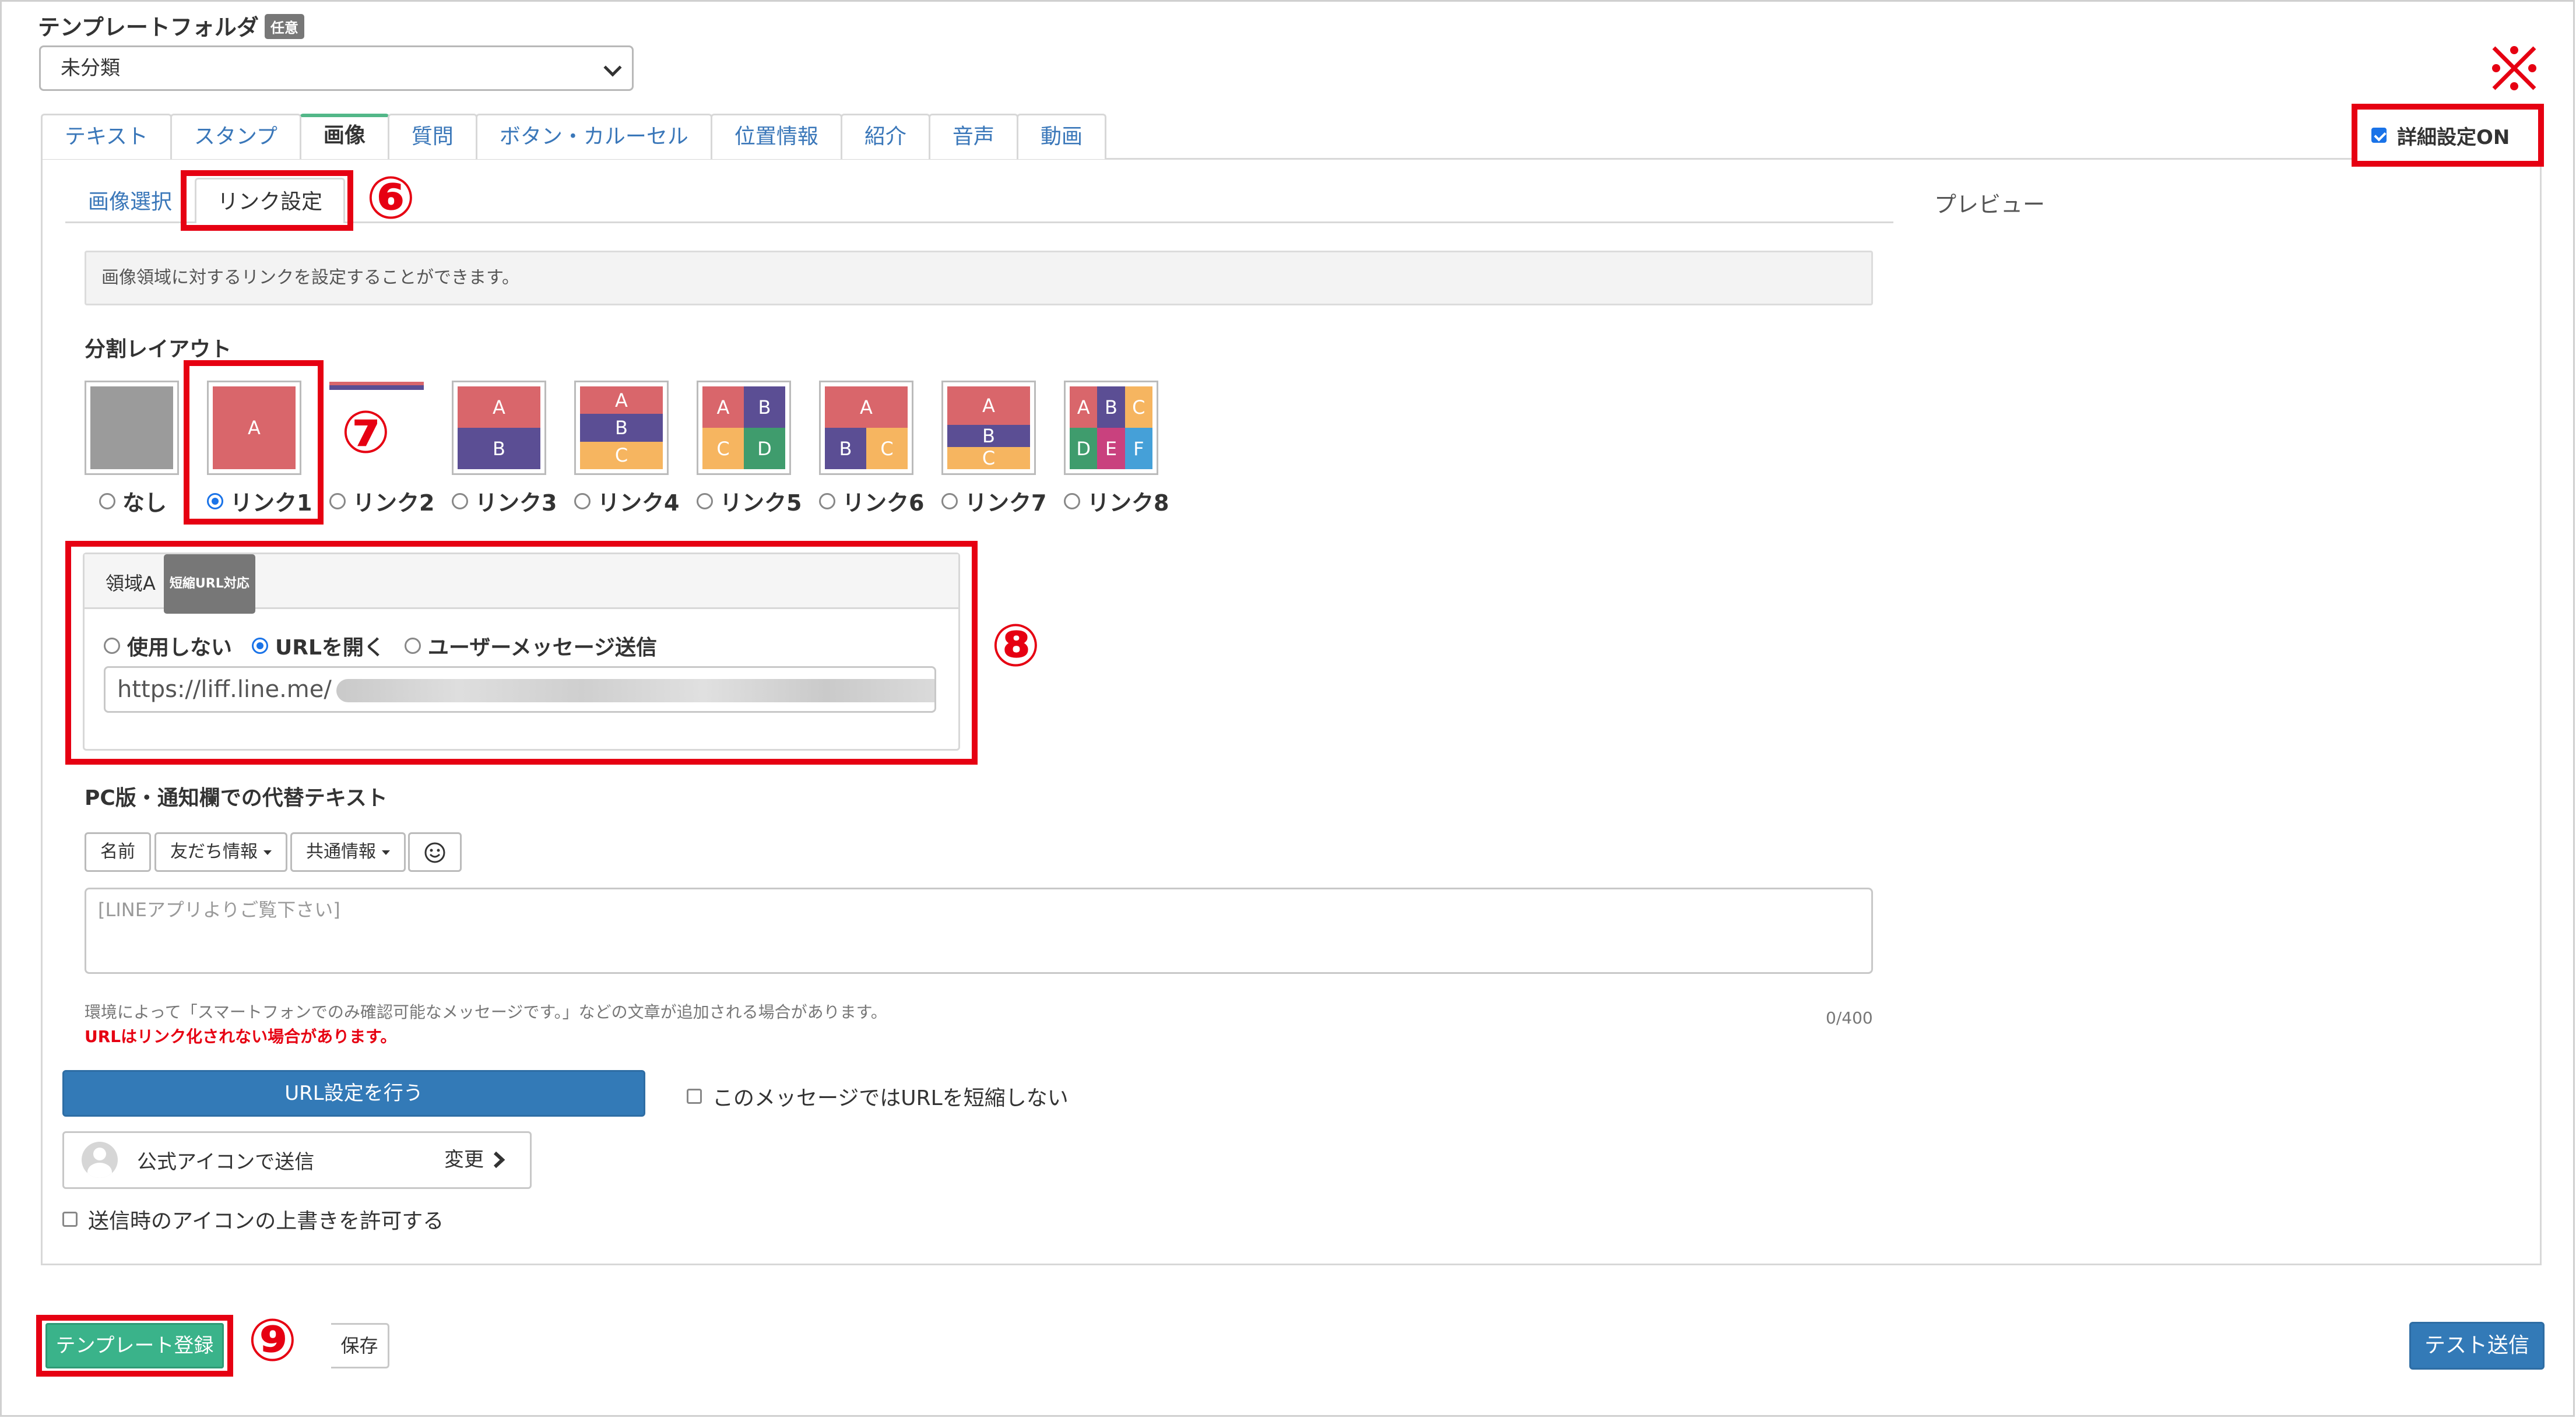  Describe the element at coordinates (391, 198) in the screenshot. I see `annotation-6: ⑥` at that location.